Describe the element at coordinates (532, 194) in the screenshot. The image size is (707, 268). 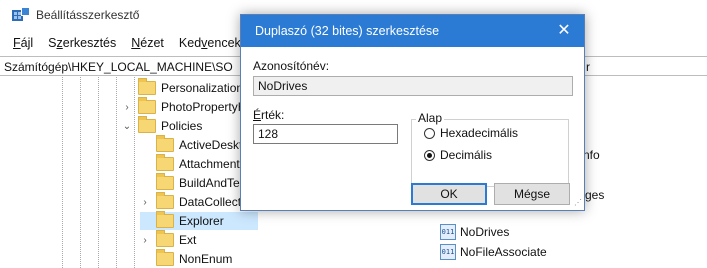
I see `cancel-button: Mégse` at that location.